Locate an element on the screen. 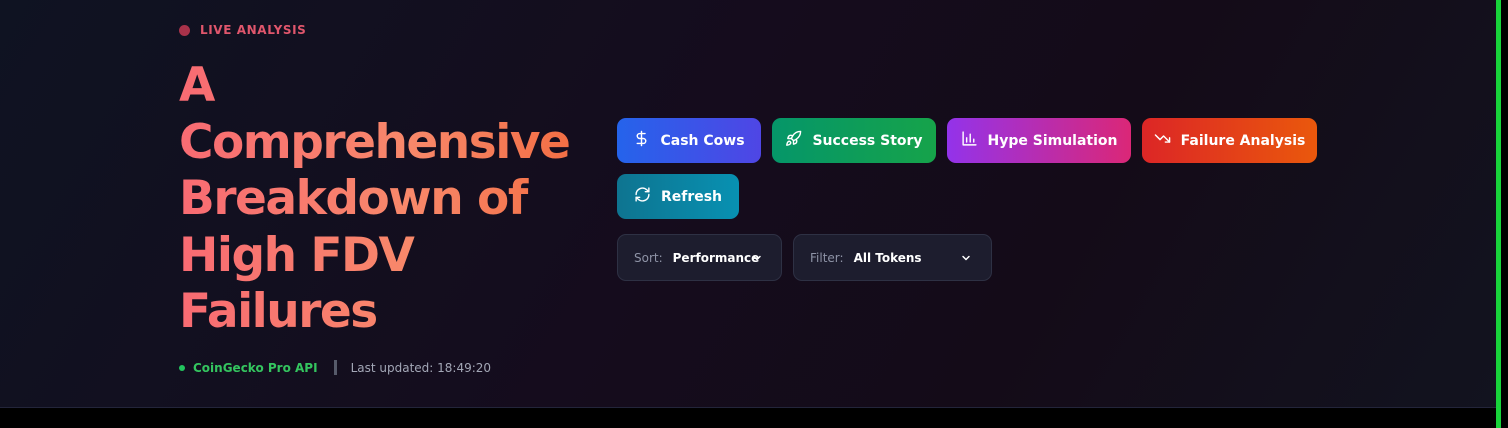 The width and height of the screenshot is (1508, 428). title-line: Failures is located at coordinates (278, 311).